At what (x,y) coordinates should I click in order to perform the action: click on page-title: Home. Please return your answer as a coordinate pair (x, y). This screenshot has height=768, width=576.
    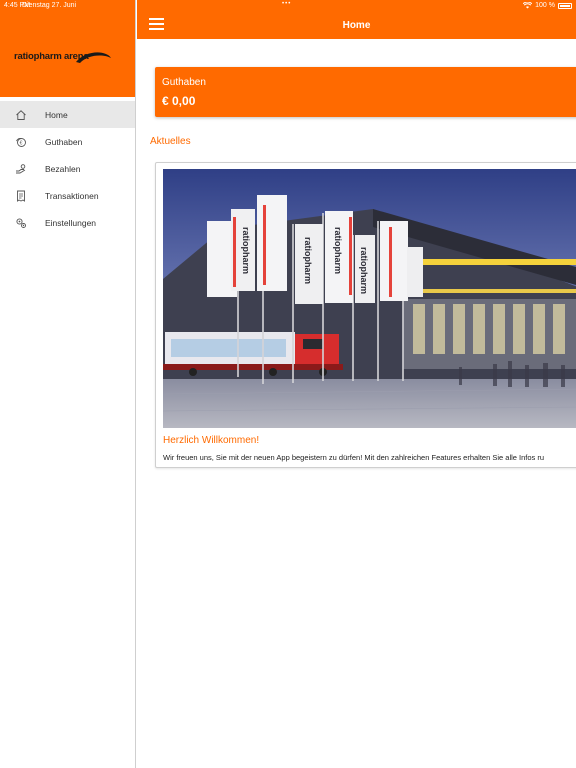
    Looking at the image, I should click on (356, 25).